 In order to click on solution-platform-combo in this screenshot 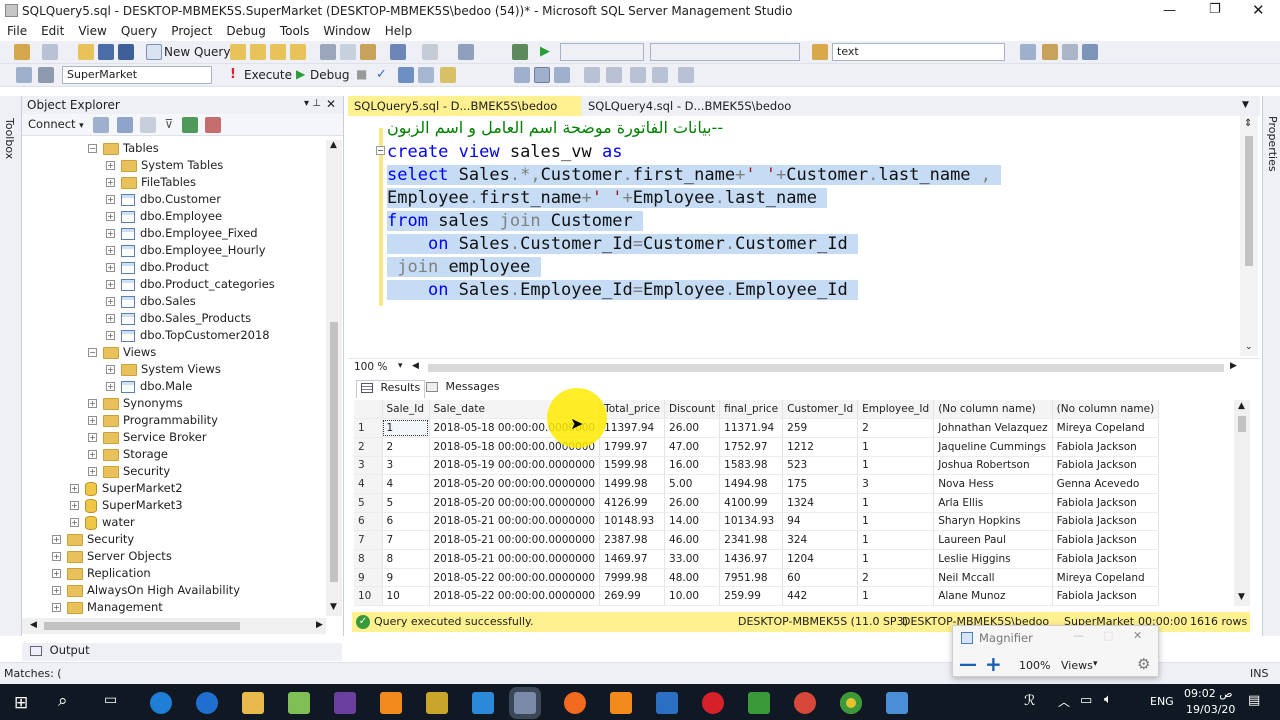, I will do `click(725, 52)`.